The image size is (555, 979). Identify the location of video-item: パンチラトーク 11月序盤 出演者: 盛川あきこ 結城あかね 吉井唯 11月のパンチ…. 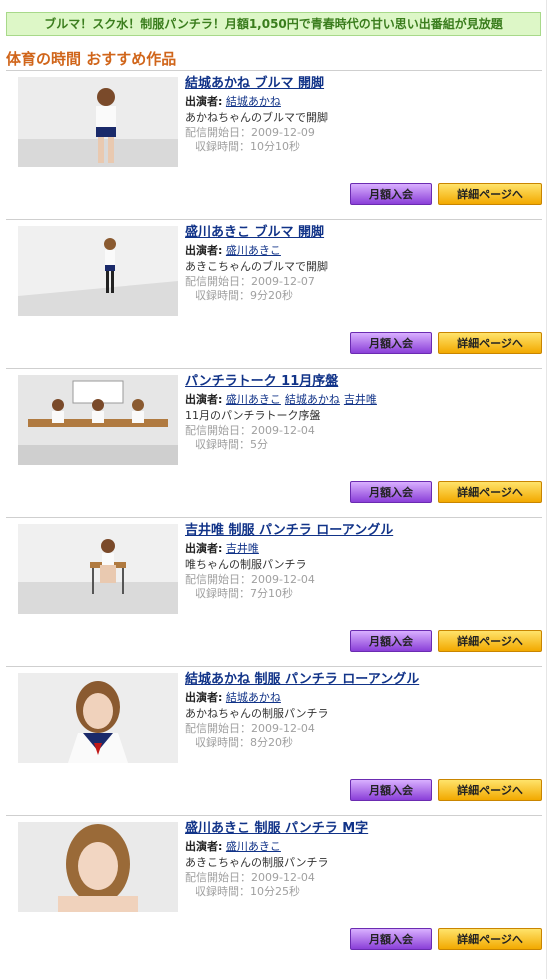
(274, 442).